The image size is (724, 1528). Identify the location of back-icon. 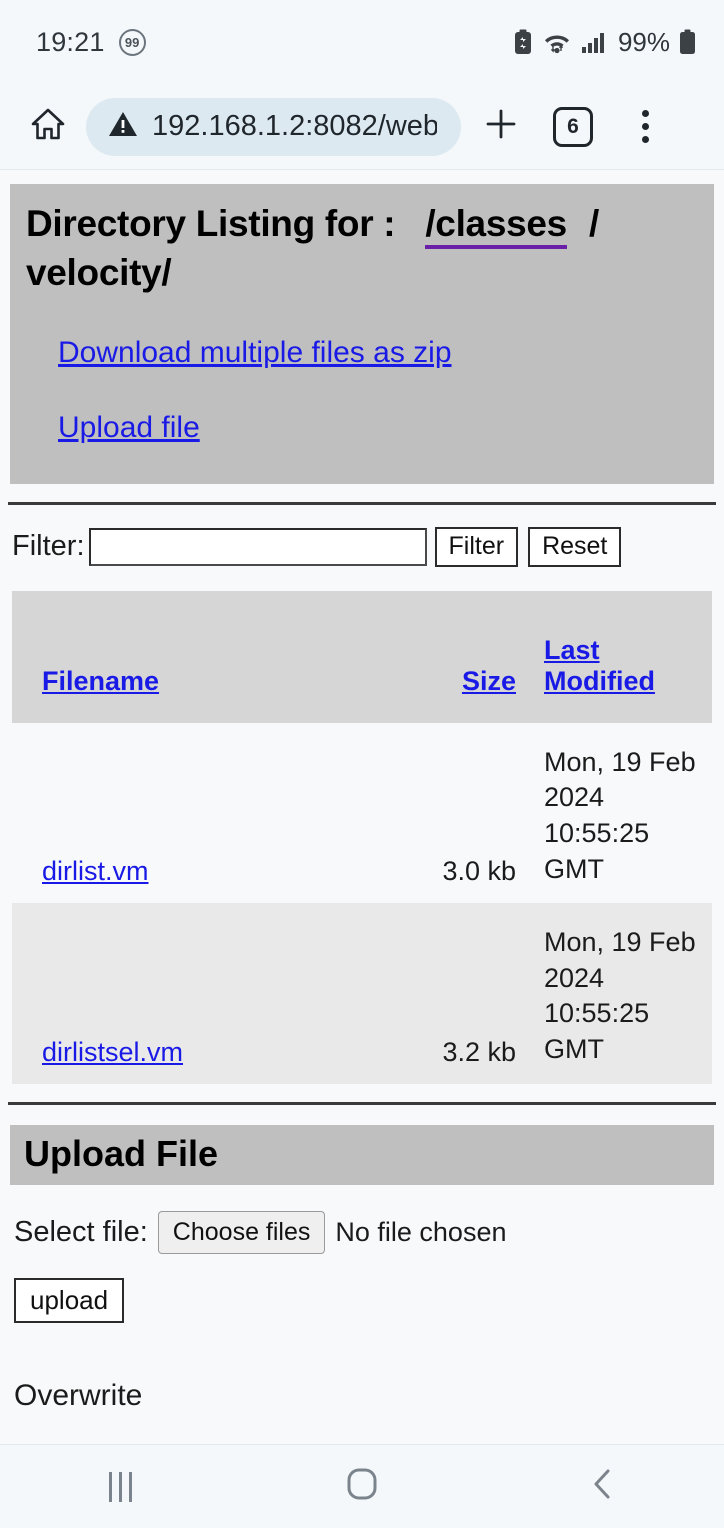
(603, 1486).